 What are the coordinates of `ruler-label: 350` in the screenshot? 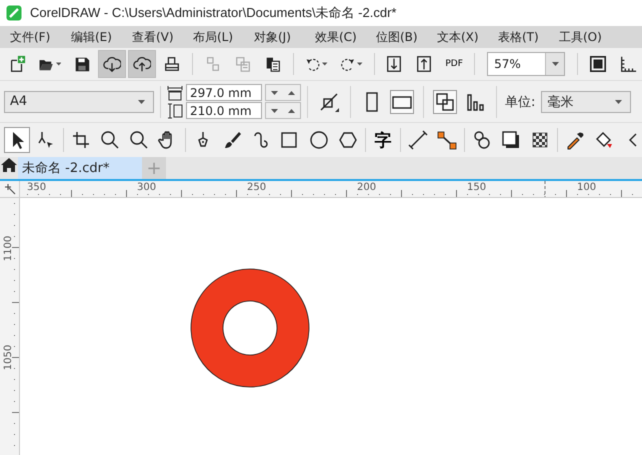 It's located at (36, 187).